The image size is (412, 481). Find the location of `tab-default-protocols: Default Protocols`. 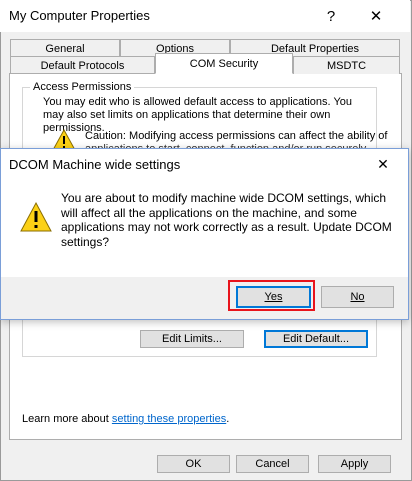

tab-default-protocols: Default Protocols is located at coordinates (82, 65).